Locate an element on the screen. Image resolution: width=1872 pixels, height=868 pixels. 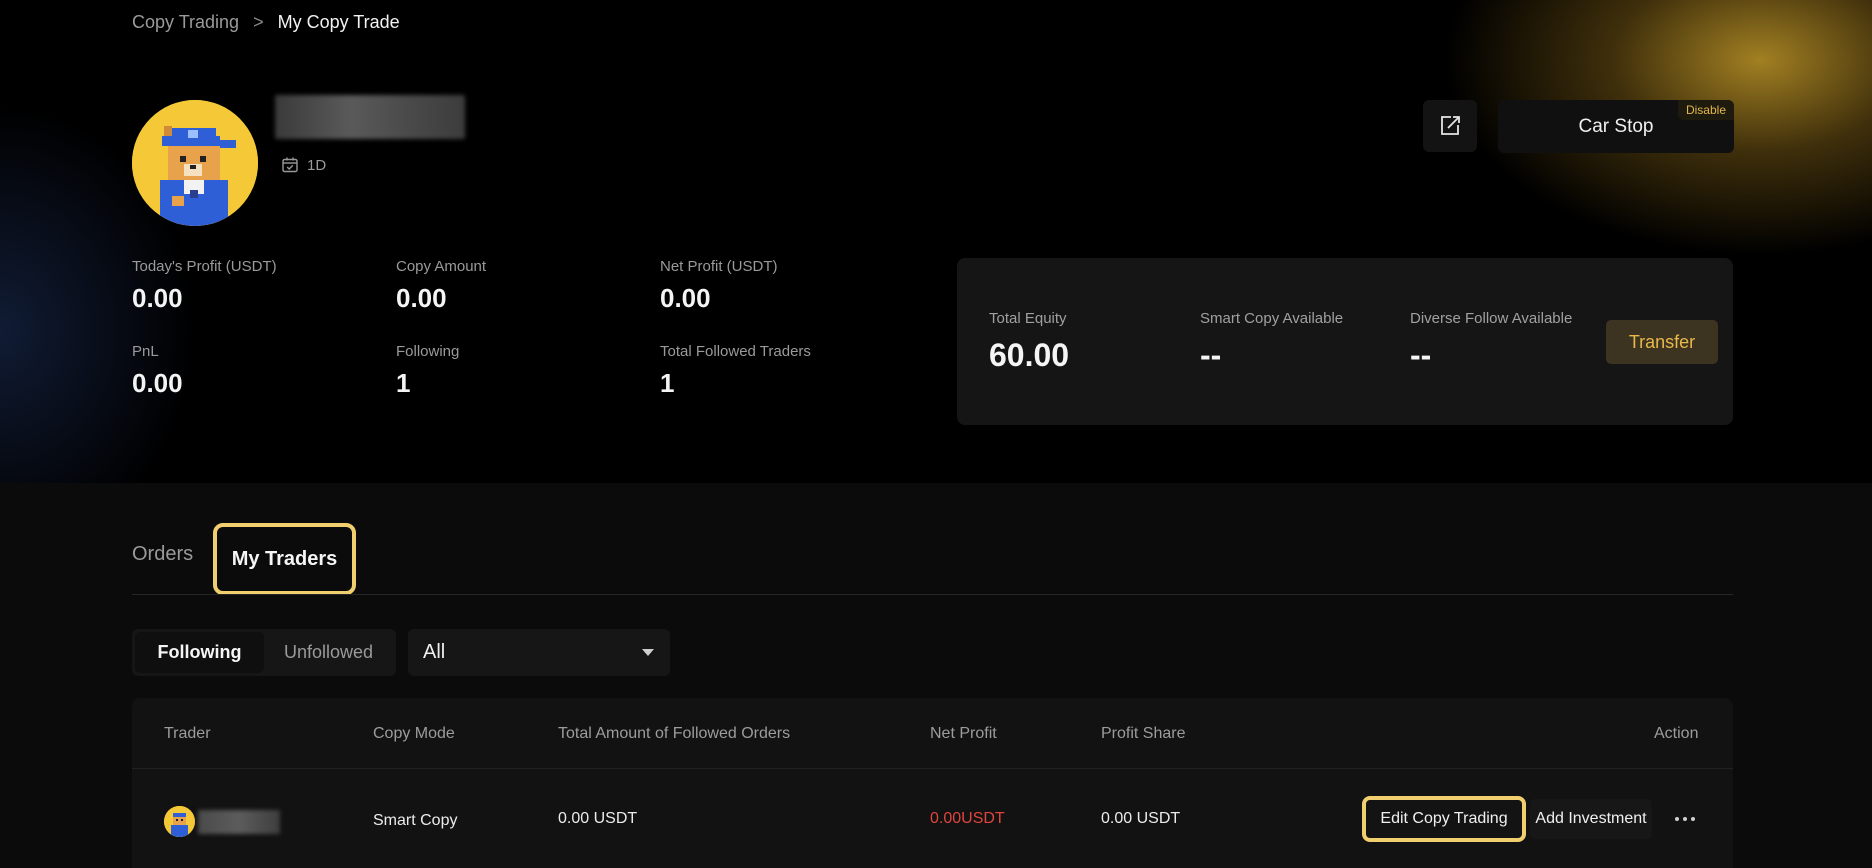
header-total-amount: Total Amount of Followed Orders is located at coordinates (674, 733).